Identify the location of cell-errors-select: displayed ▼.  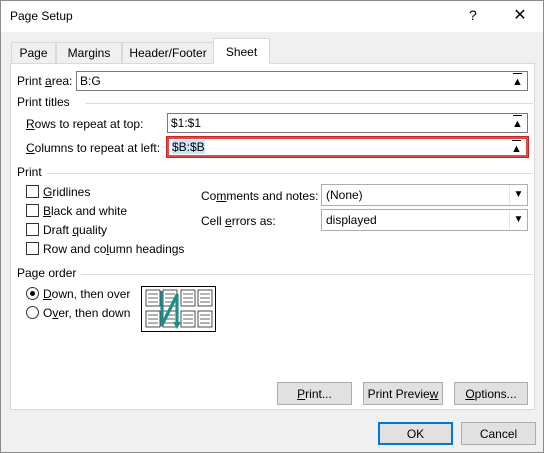
(424, 220).